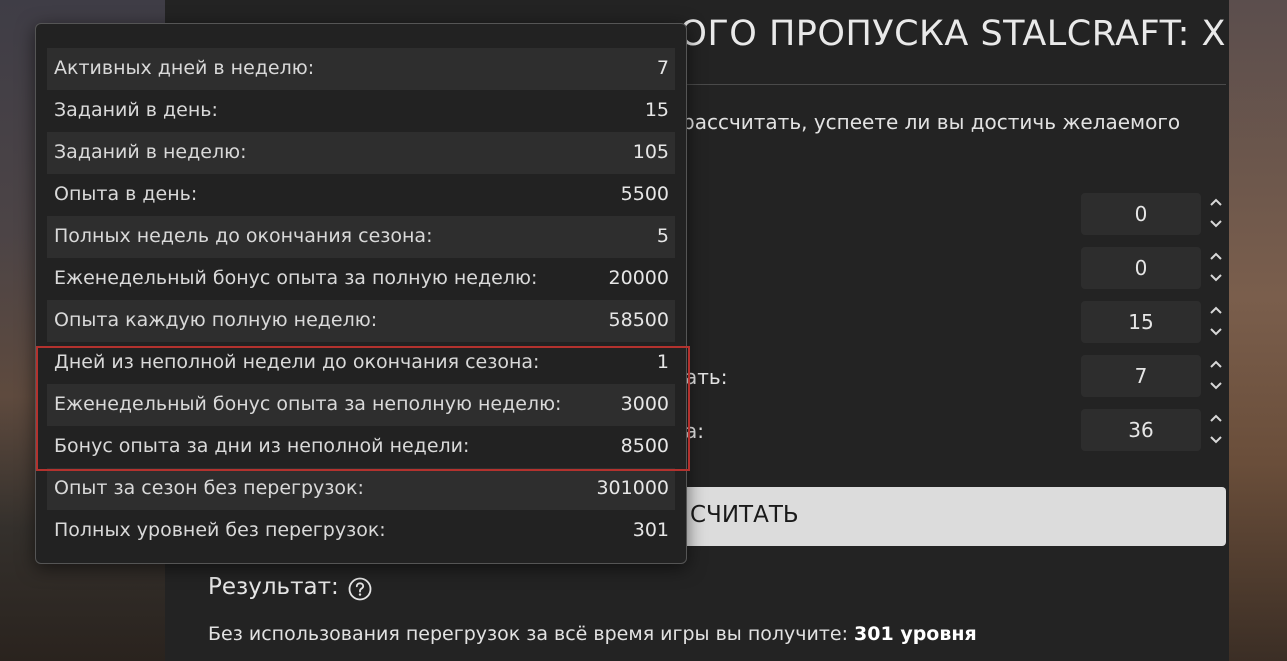  I want to click on stat-value: 301000, so click(632, 488).